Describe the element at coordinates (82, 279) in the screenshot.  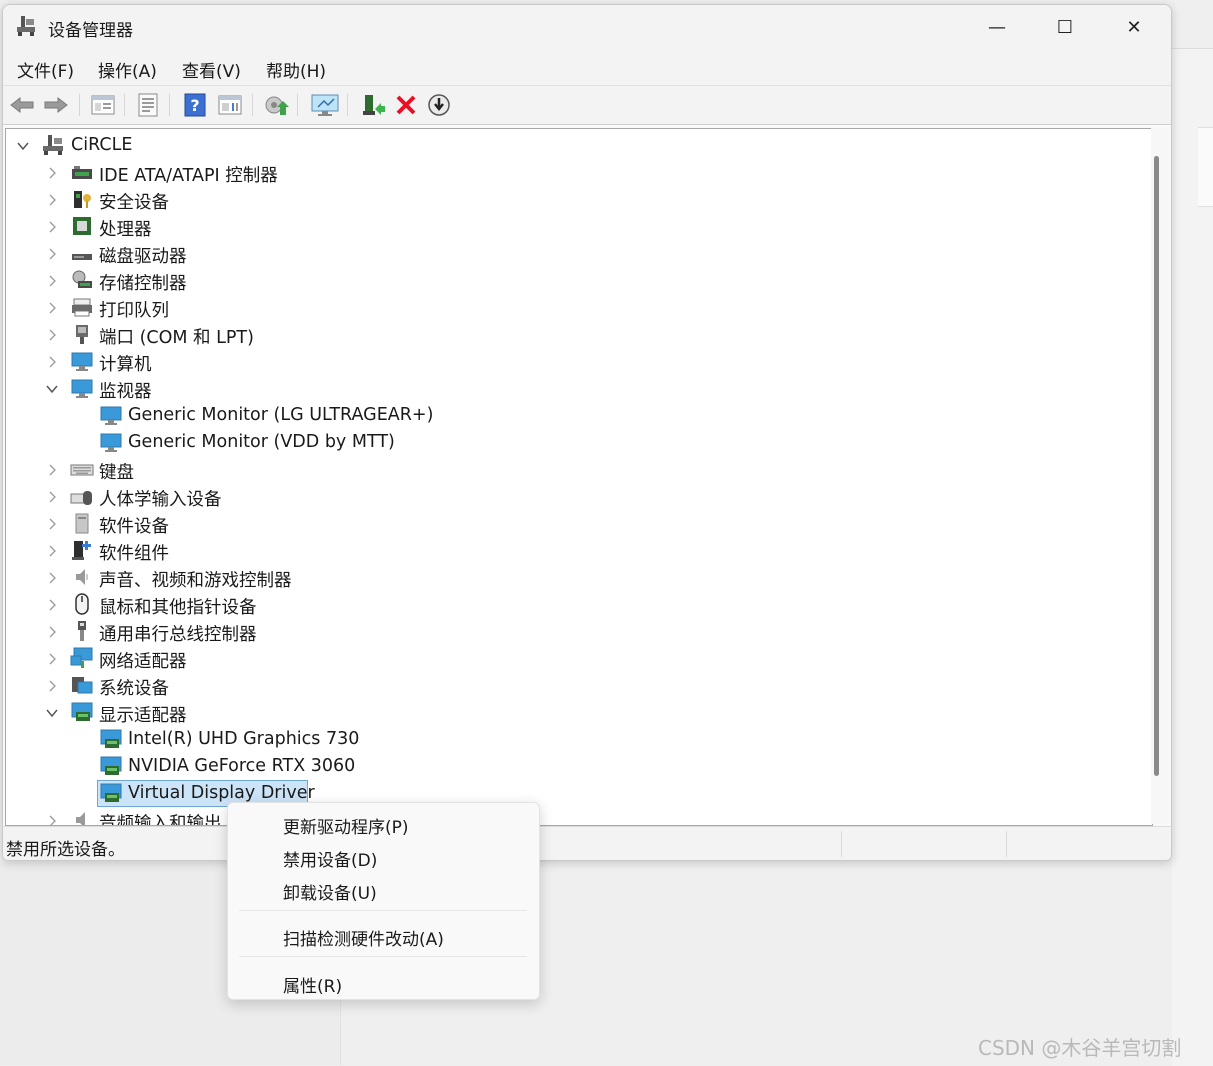
I see `storage-controller-icon` at that location.